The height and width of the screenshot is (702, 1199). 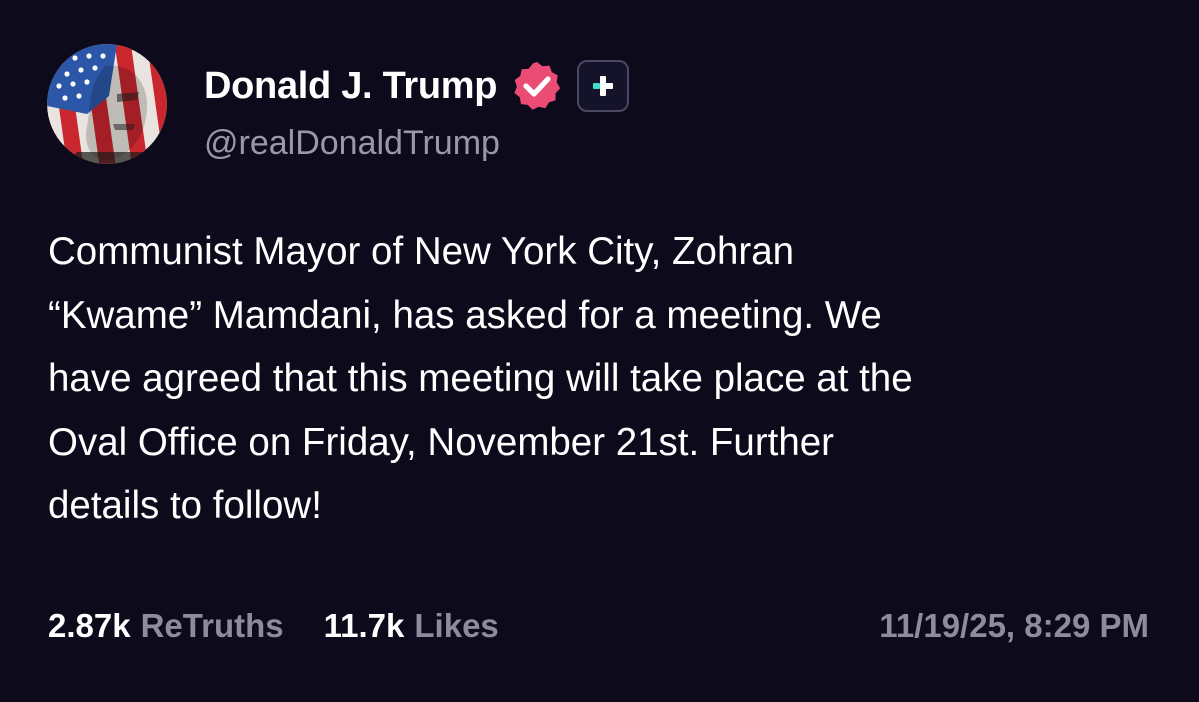 I want to click on avatar-flag-portrait-icon, so click(x=107, y=104).